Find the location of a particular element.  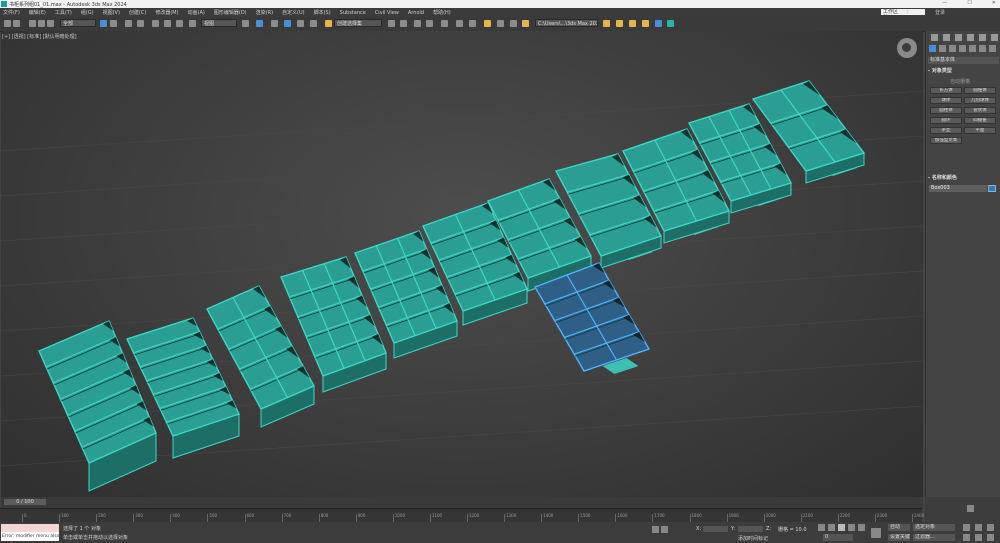

lock-selection-icon is located at coordinates (664, 529).